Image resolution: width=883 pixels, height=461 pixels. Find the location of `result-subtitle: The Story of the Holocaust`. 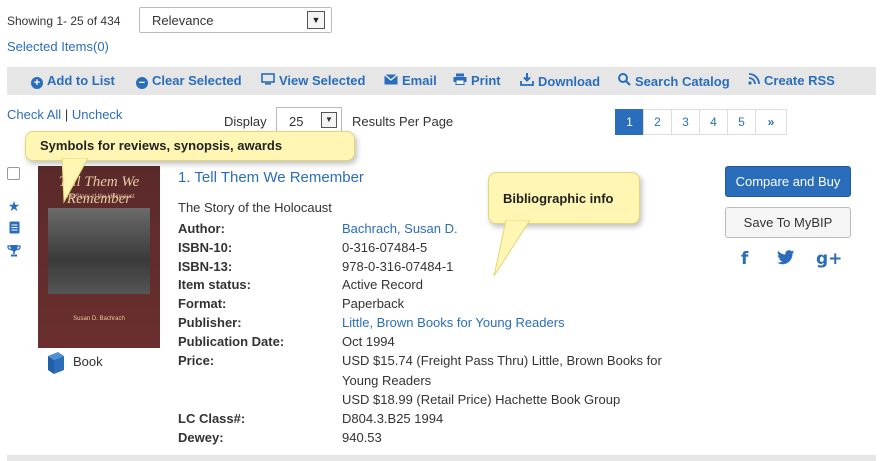

result-subtitle: The Story of the Holocaust is located at coordinates (255, 207).